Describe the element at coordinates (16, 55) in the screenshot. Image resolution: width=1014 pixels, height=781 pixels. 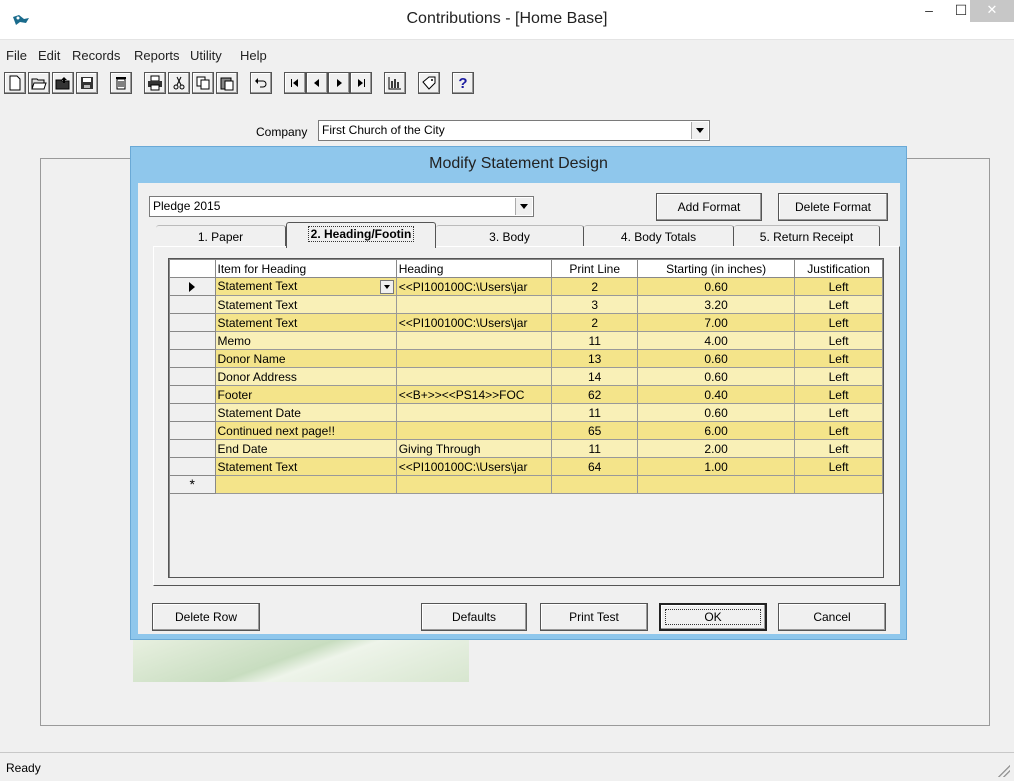
I see `menu-file: File` at that location.